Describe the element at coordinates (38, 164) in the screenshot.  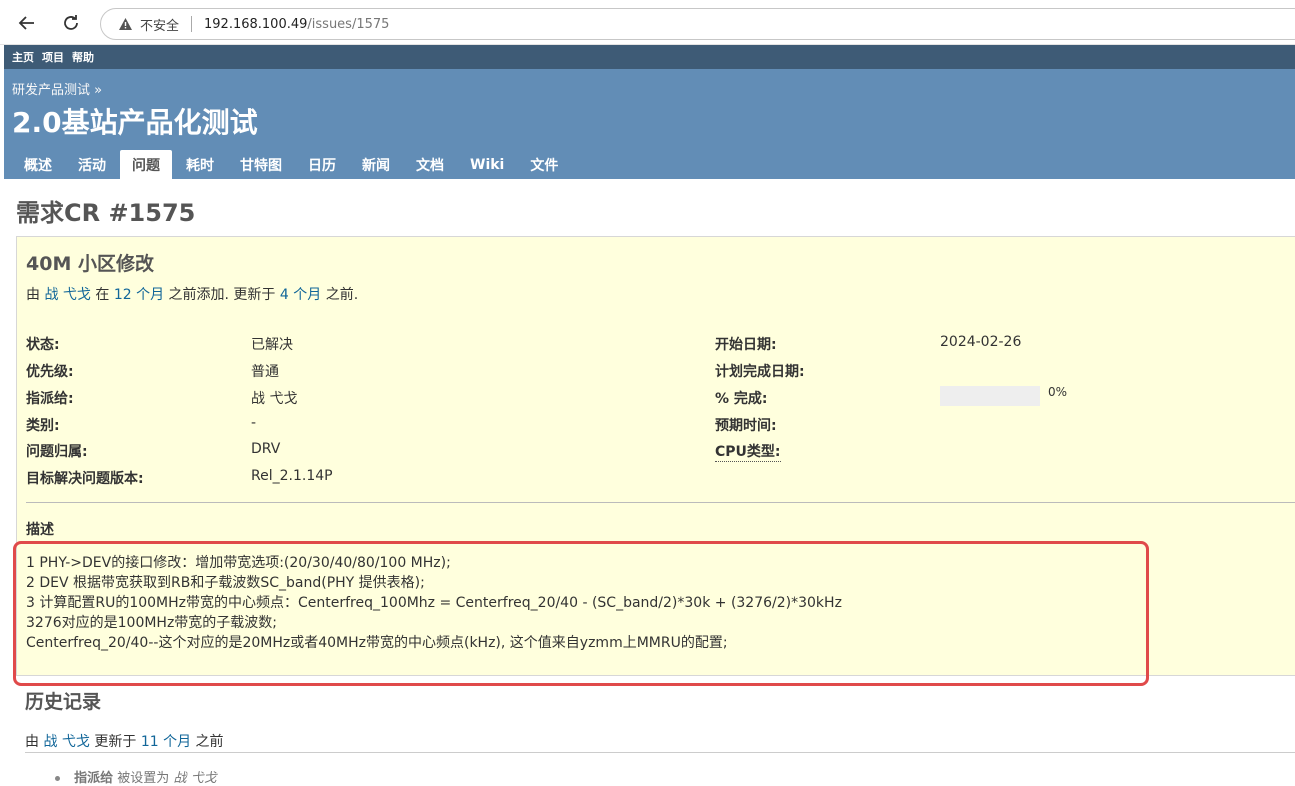
I see `tab-overview: 概述` at that location.